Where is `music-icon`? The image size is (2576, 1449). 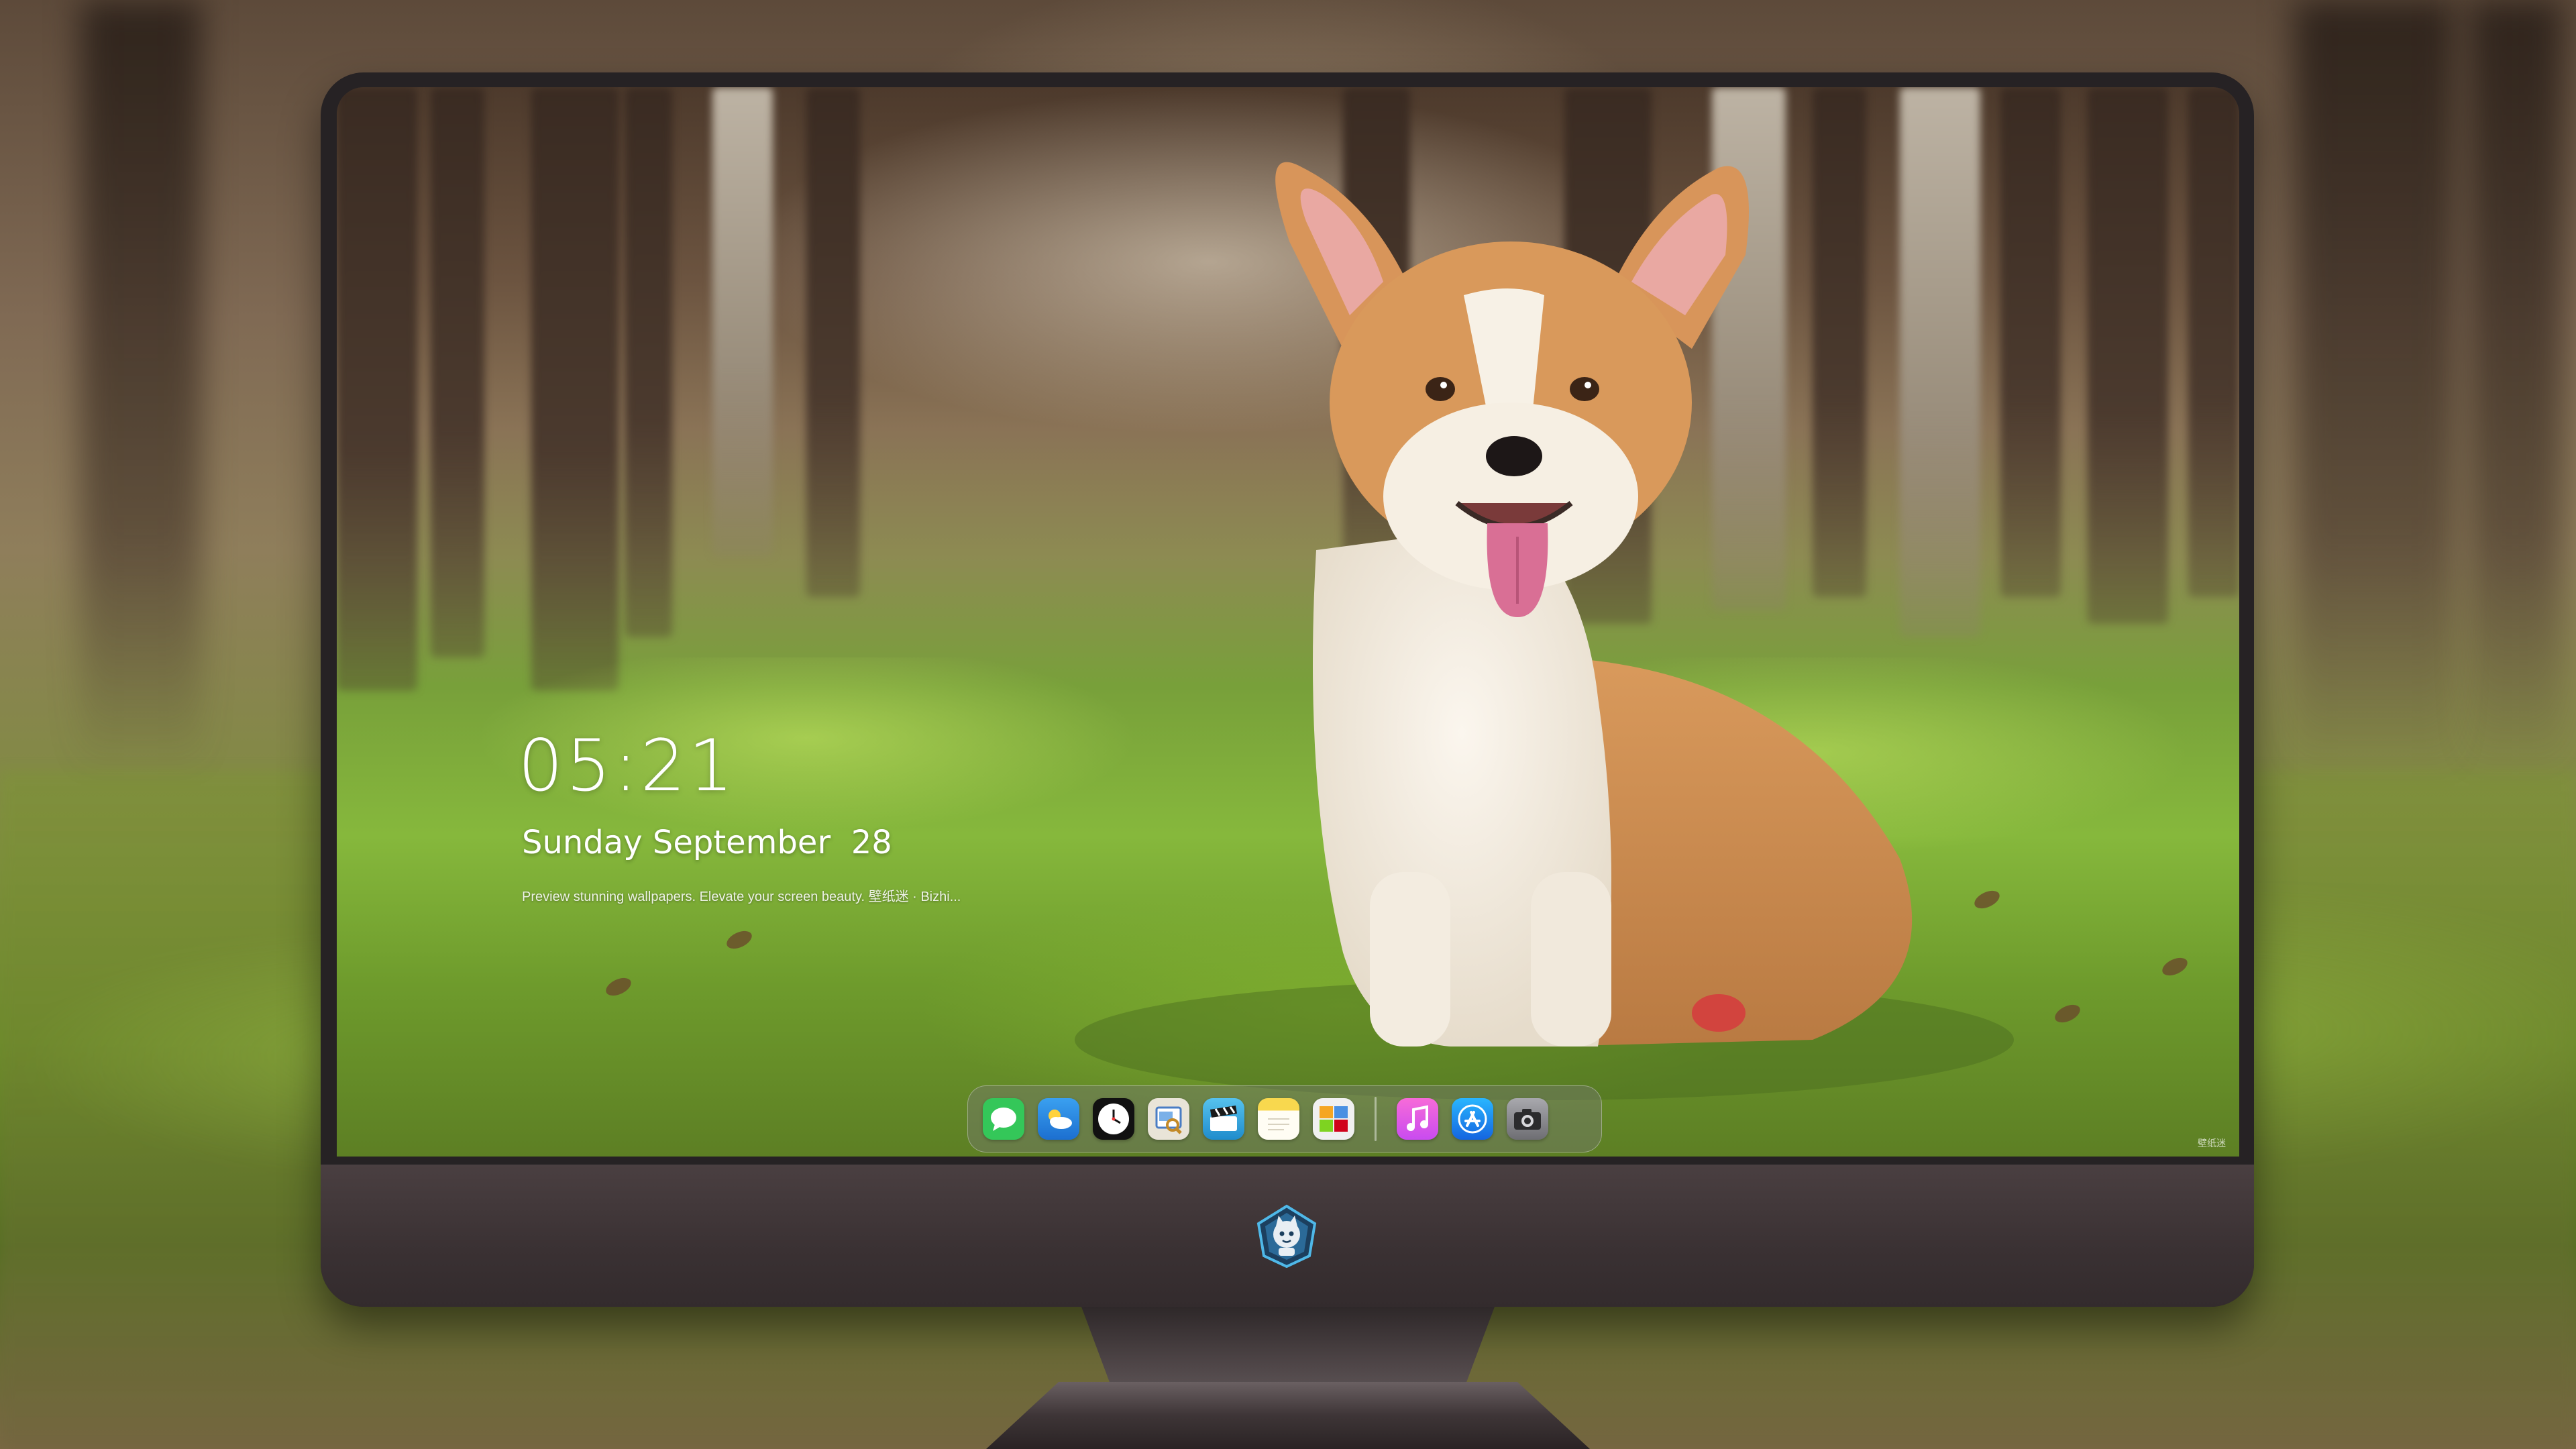
music-icon is located at coordinates (1417, 1119).